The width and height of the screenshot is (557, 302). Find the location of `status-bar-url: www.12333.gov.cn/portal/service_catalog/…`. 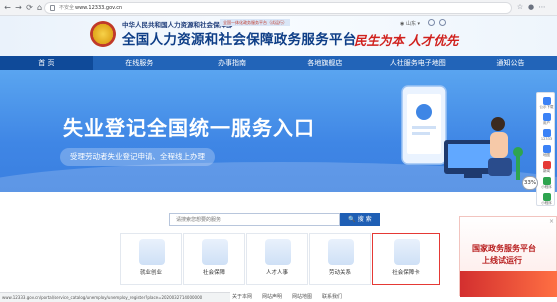

status-bar-url: www.12333.gov.cn/portal/service_catalog/… is located at coordinates (115, 297).